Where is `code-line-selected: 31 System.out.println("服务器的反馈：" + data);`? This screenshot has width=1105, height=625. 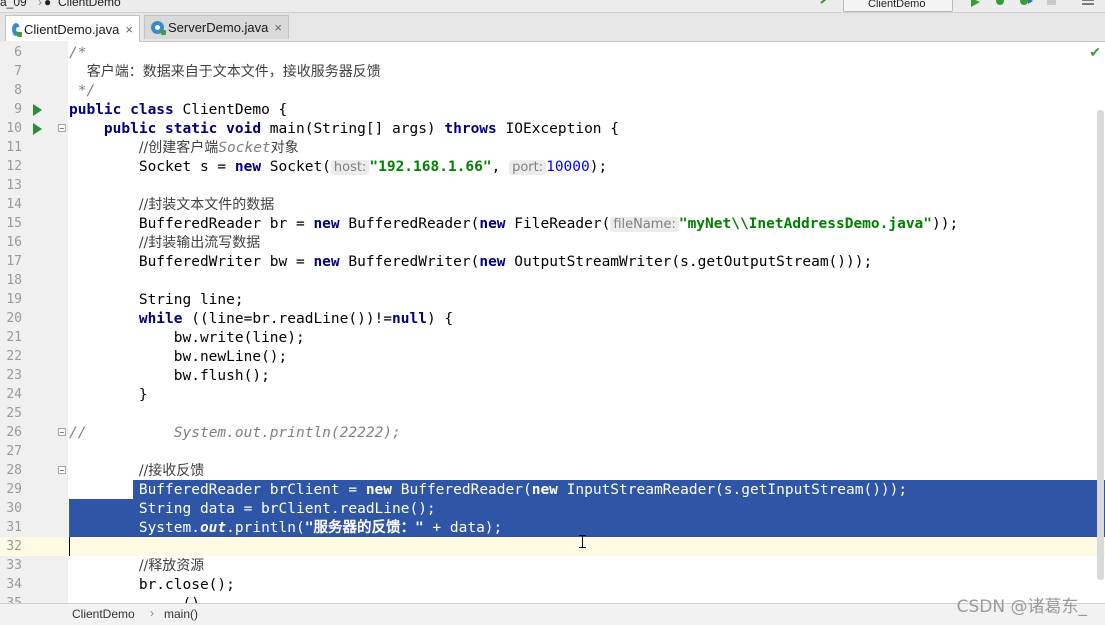 code-line-selected: 31 System.out.println("服务器的反馈：" + data); is located at coordinates (552, 527).